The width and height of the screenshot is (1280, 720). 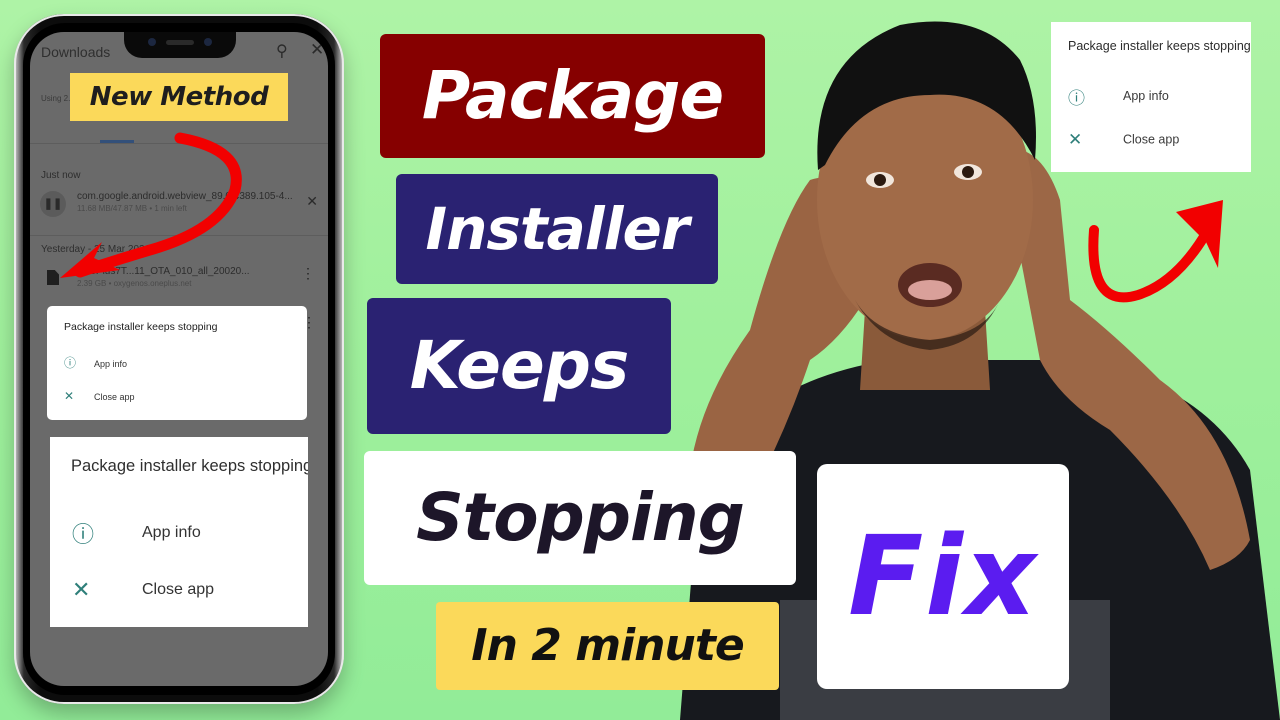 What do you see at coordinates (1155, 251) in the screenshot?
I see `red-arrow-up-icon` at bounding box center [1155, 251].